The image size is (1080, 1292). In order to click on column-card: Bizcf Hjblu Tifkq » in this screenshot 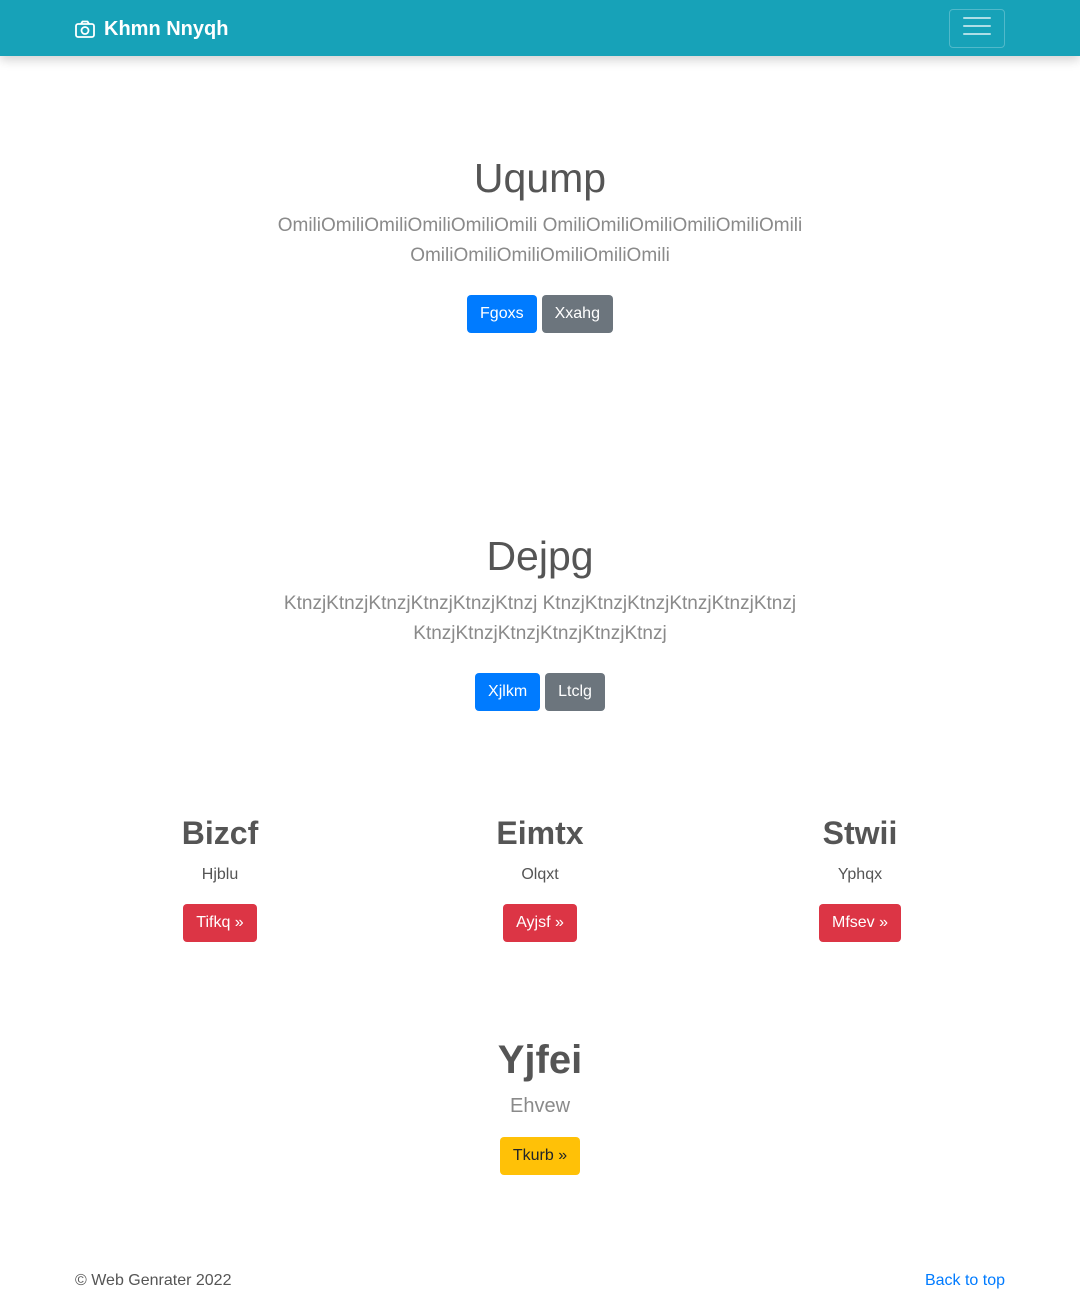, I will do `click(220, 877)`.